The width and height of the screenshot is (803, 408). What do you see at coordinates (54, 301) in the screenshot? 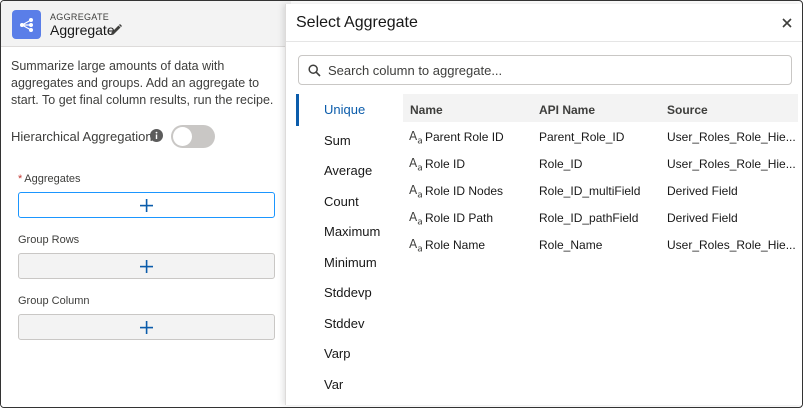
I see `group-column-label: Group Column` at bounding box center [54, 301].